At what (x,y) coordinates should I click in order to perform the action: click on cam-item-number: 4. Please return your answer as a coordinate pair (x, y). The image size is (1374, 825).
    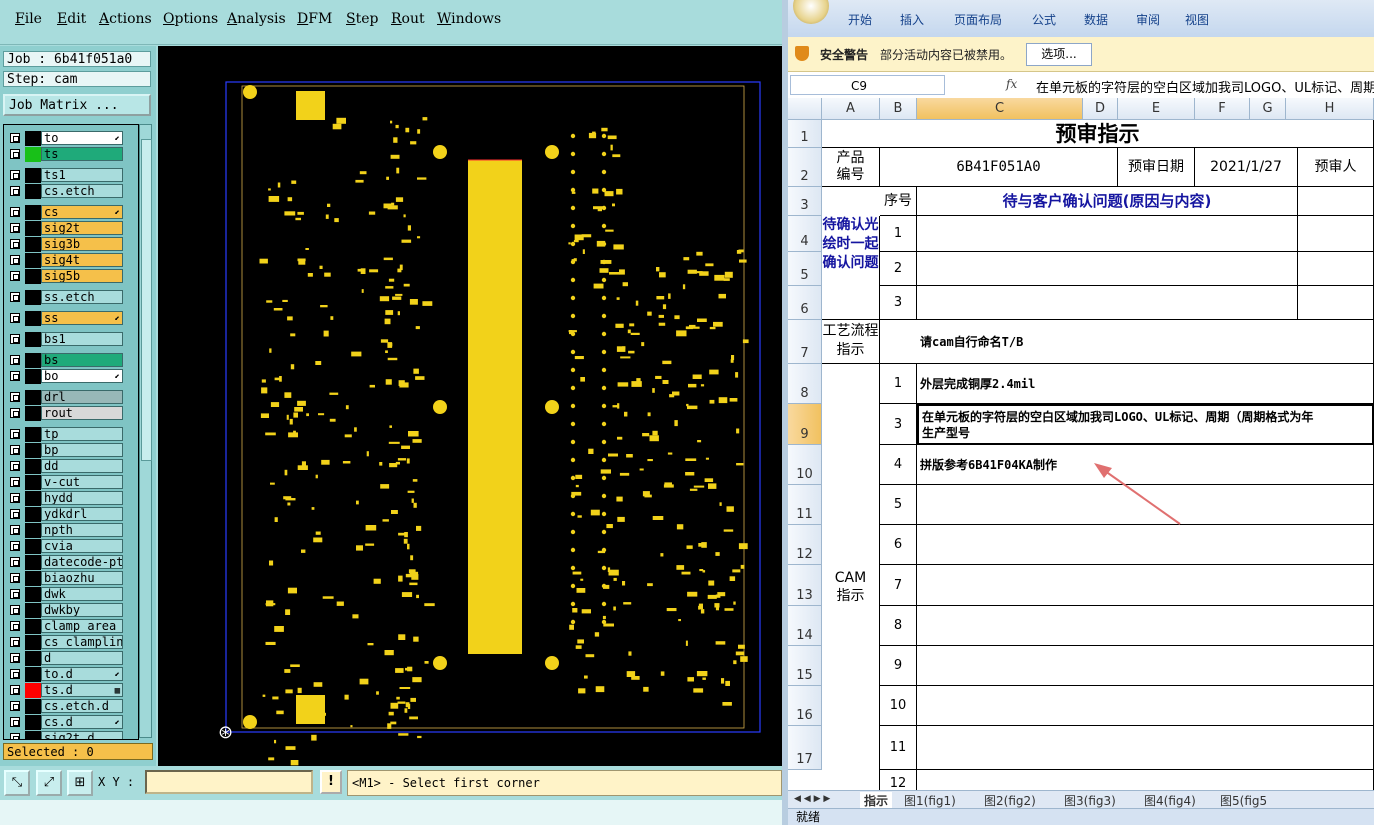
    Looking at the image, I should click on (898, 465).